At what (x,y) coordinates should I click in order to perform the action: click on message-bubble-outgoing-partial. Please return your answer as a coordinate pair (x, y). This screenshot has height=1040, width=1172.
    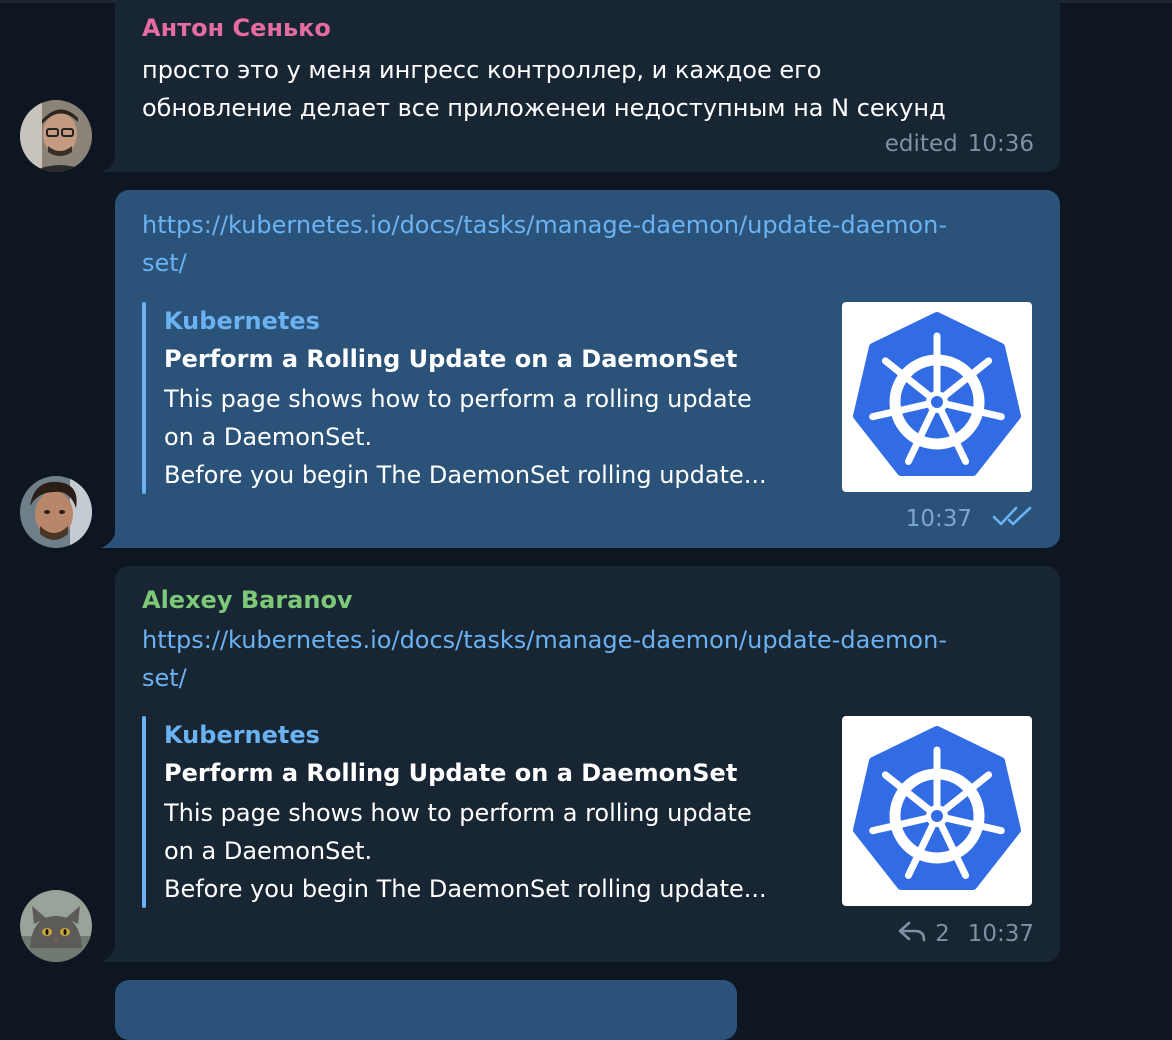
    Looking at the image, I should click on (426, 1010).